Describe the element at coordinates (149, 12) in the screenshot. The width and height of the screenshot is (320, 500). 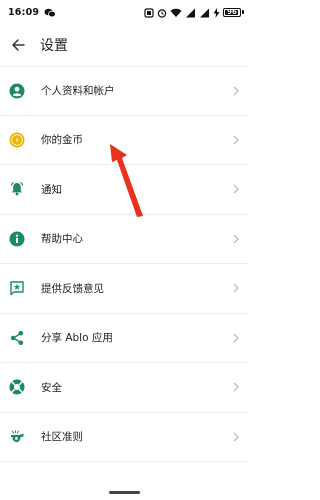
I see `notification-icon` at that location.